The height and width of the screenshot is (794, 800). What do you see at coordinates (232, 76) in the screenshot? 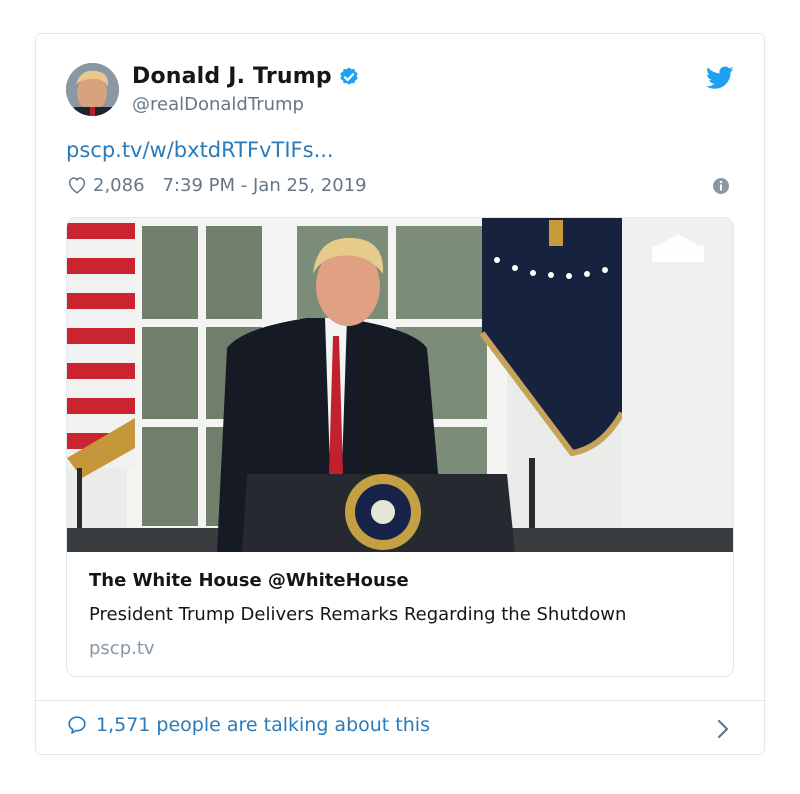
I see `display-name: Donald J. Trump` at bounding box center [232, 76].